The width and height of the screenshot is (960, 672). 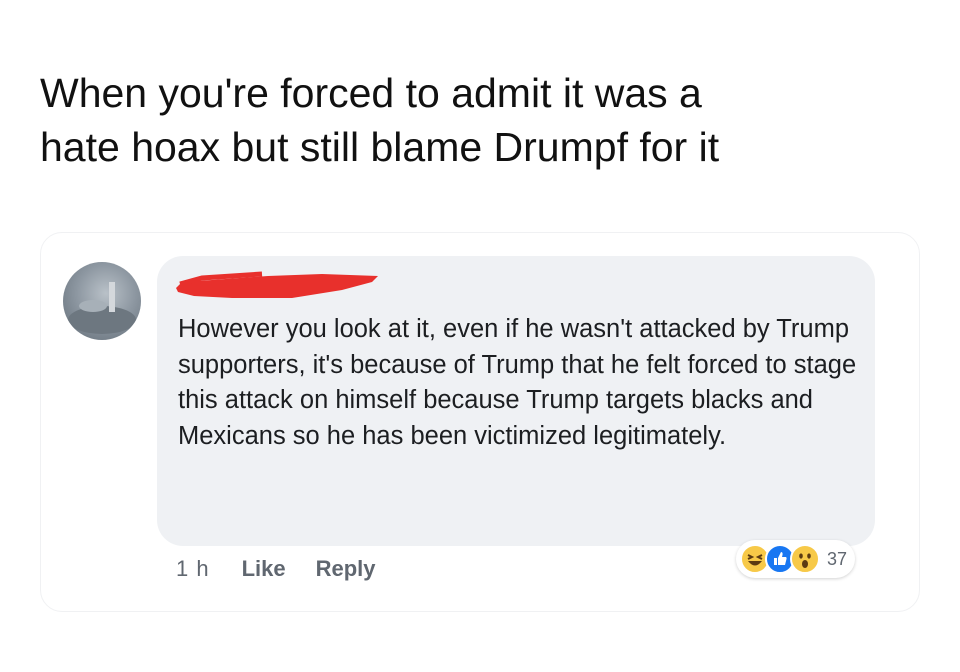 I want to click on reaction-count: 37, so click(x=837, y=558).